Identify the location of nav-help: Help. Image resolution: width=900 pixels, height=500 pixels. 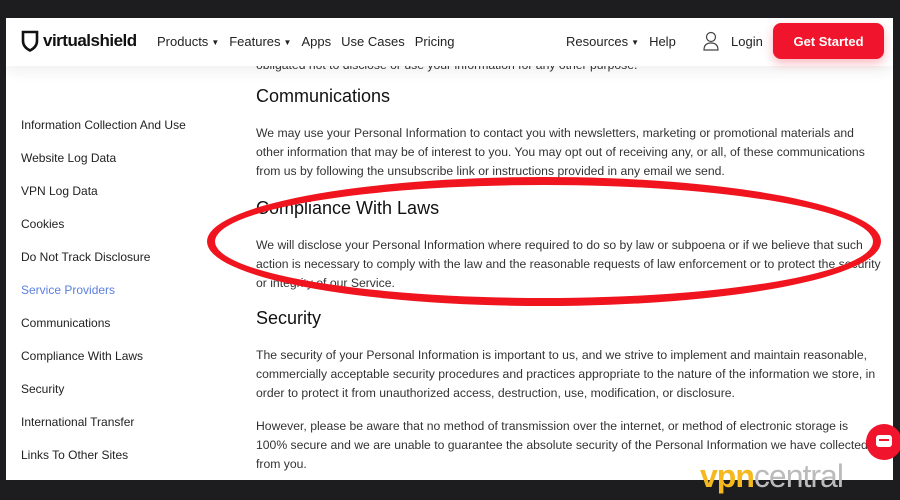
(662, 41).